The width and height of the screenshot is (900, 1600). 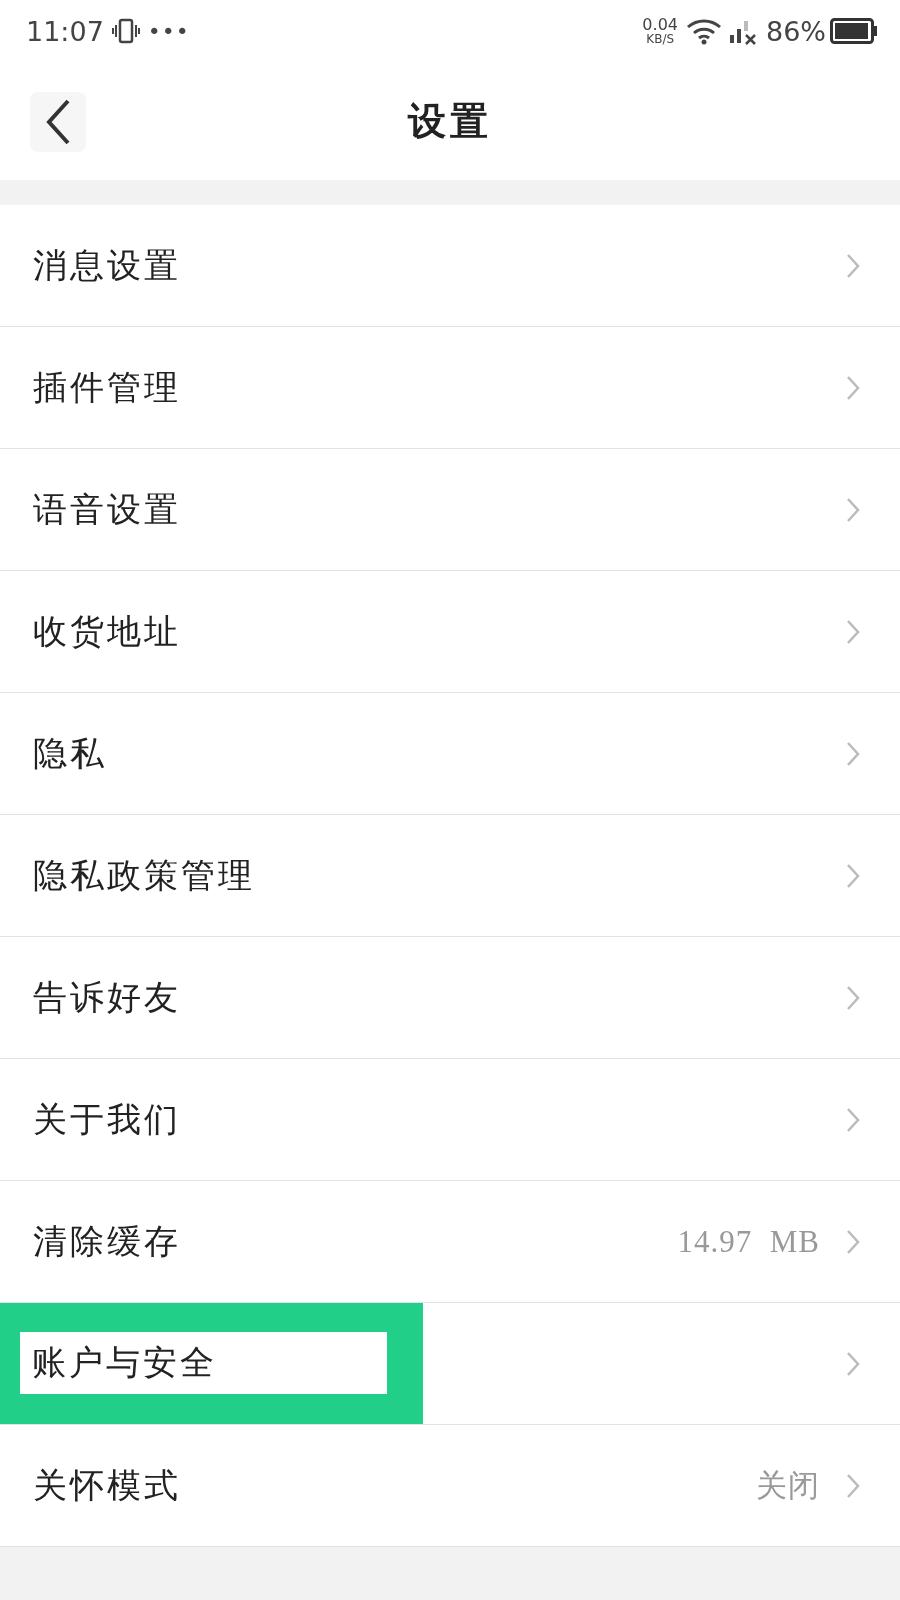 What do you see at coordinates (107, 265) in the screenshot?
I see `row-label: 消息设置` at bounding box center [107, 265].